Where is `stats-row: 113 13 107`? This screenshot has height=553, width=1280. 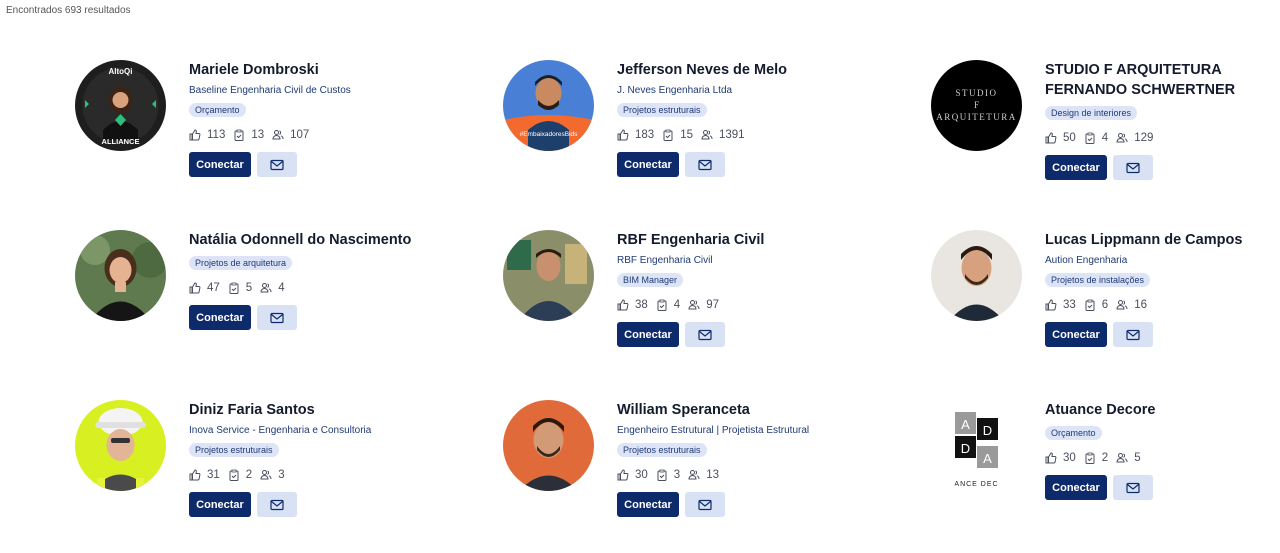 stats-row: 113 13 107 is located at coordinates (319, 135).